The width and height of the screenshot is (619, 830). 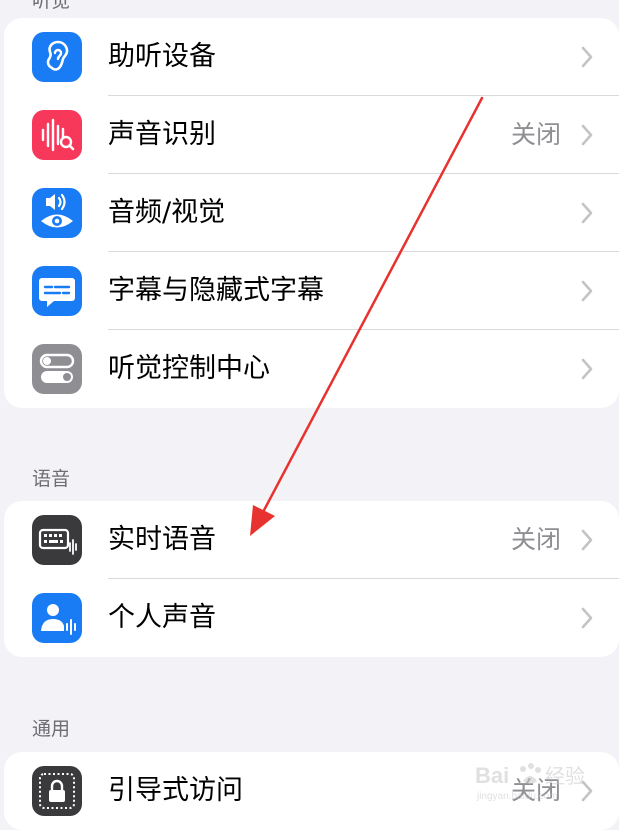 What do you see at coordinates (57, 213) in the screenshot?
I see `audio-visual-icon` at bounding box center [57, 213].